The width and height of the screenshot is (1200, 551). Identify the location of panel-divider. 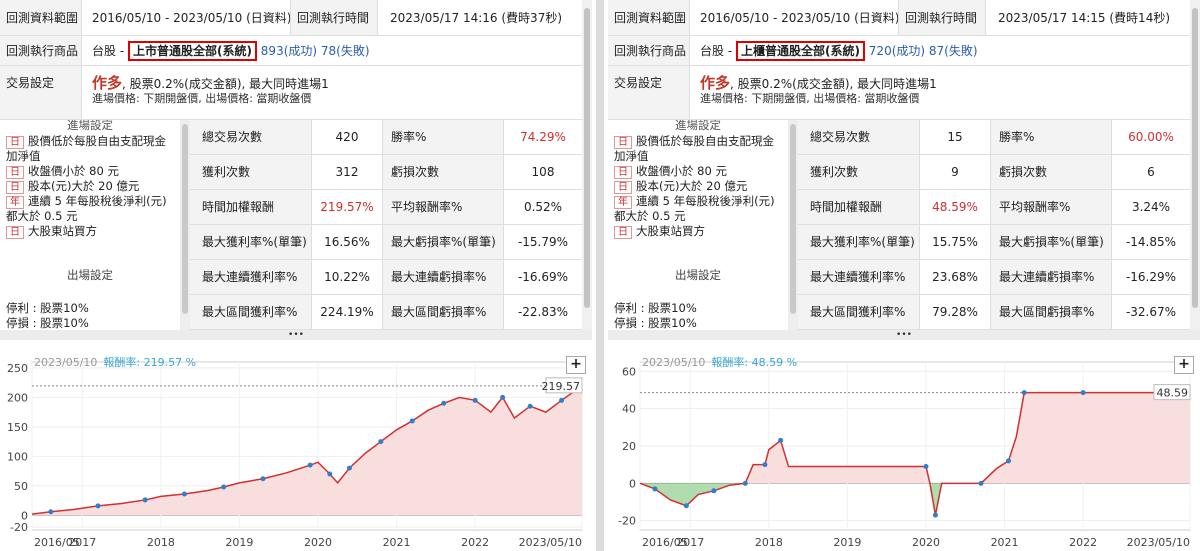
(600, 275).